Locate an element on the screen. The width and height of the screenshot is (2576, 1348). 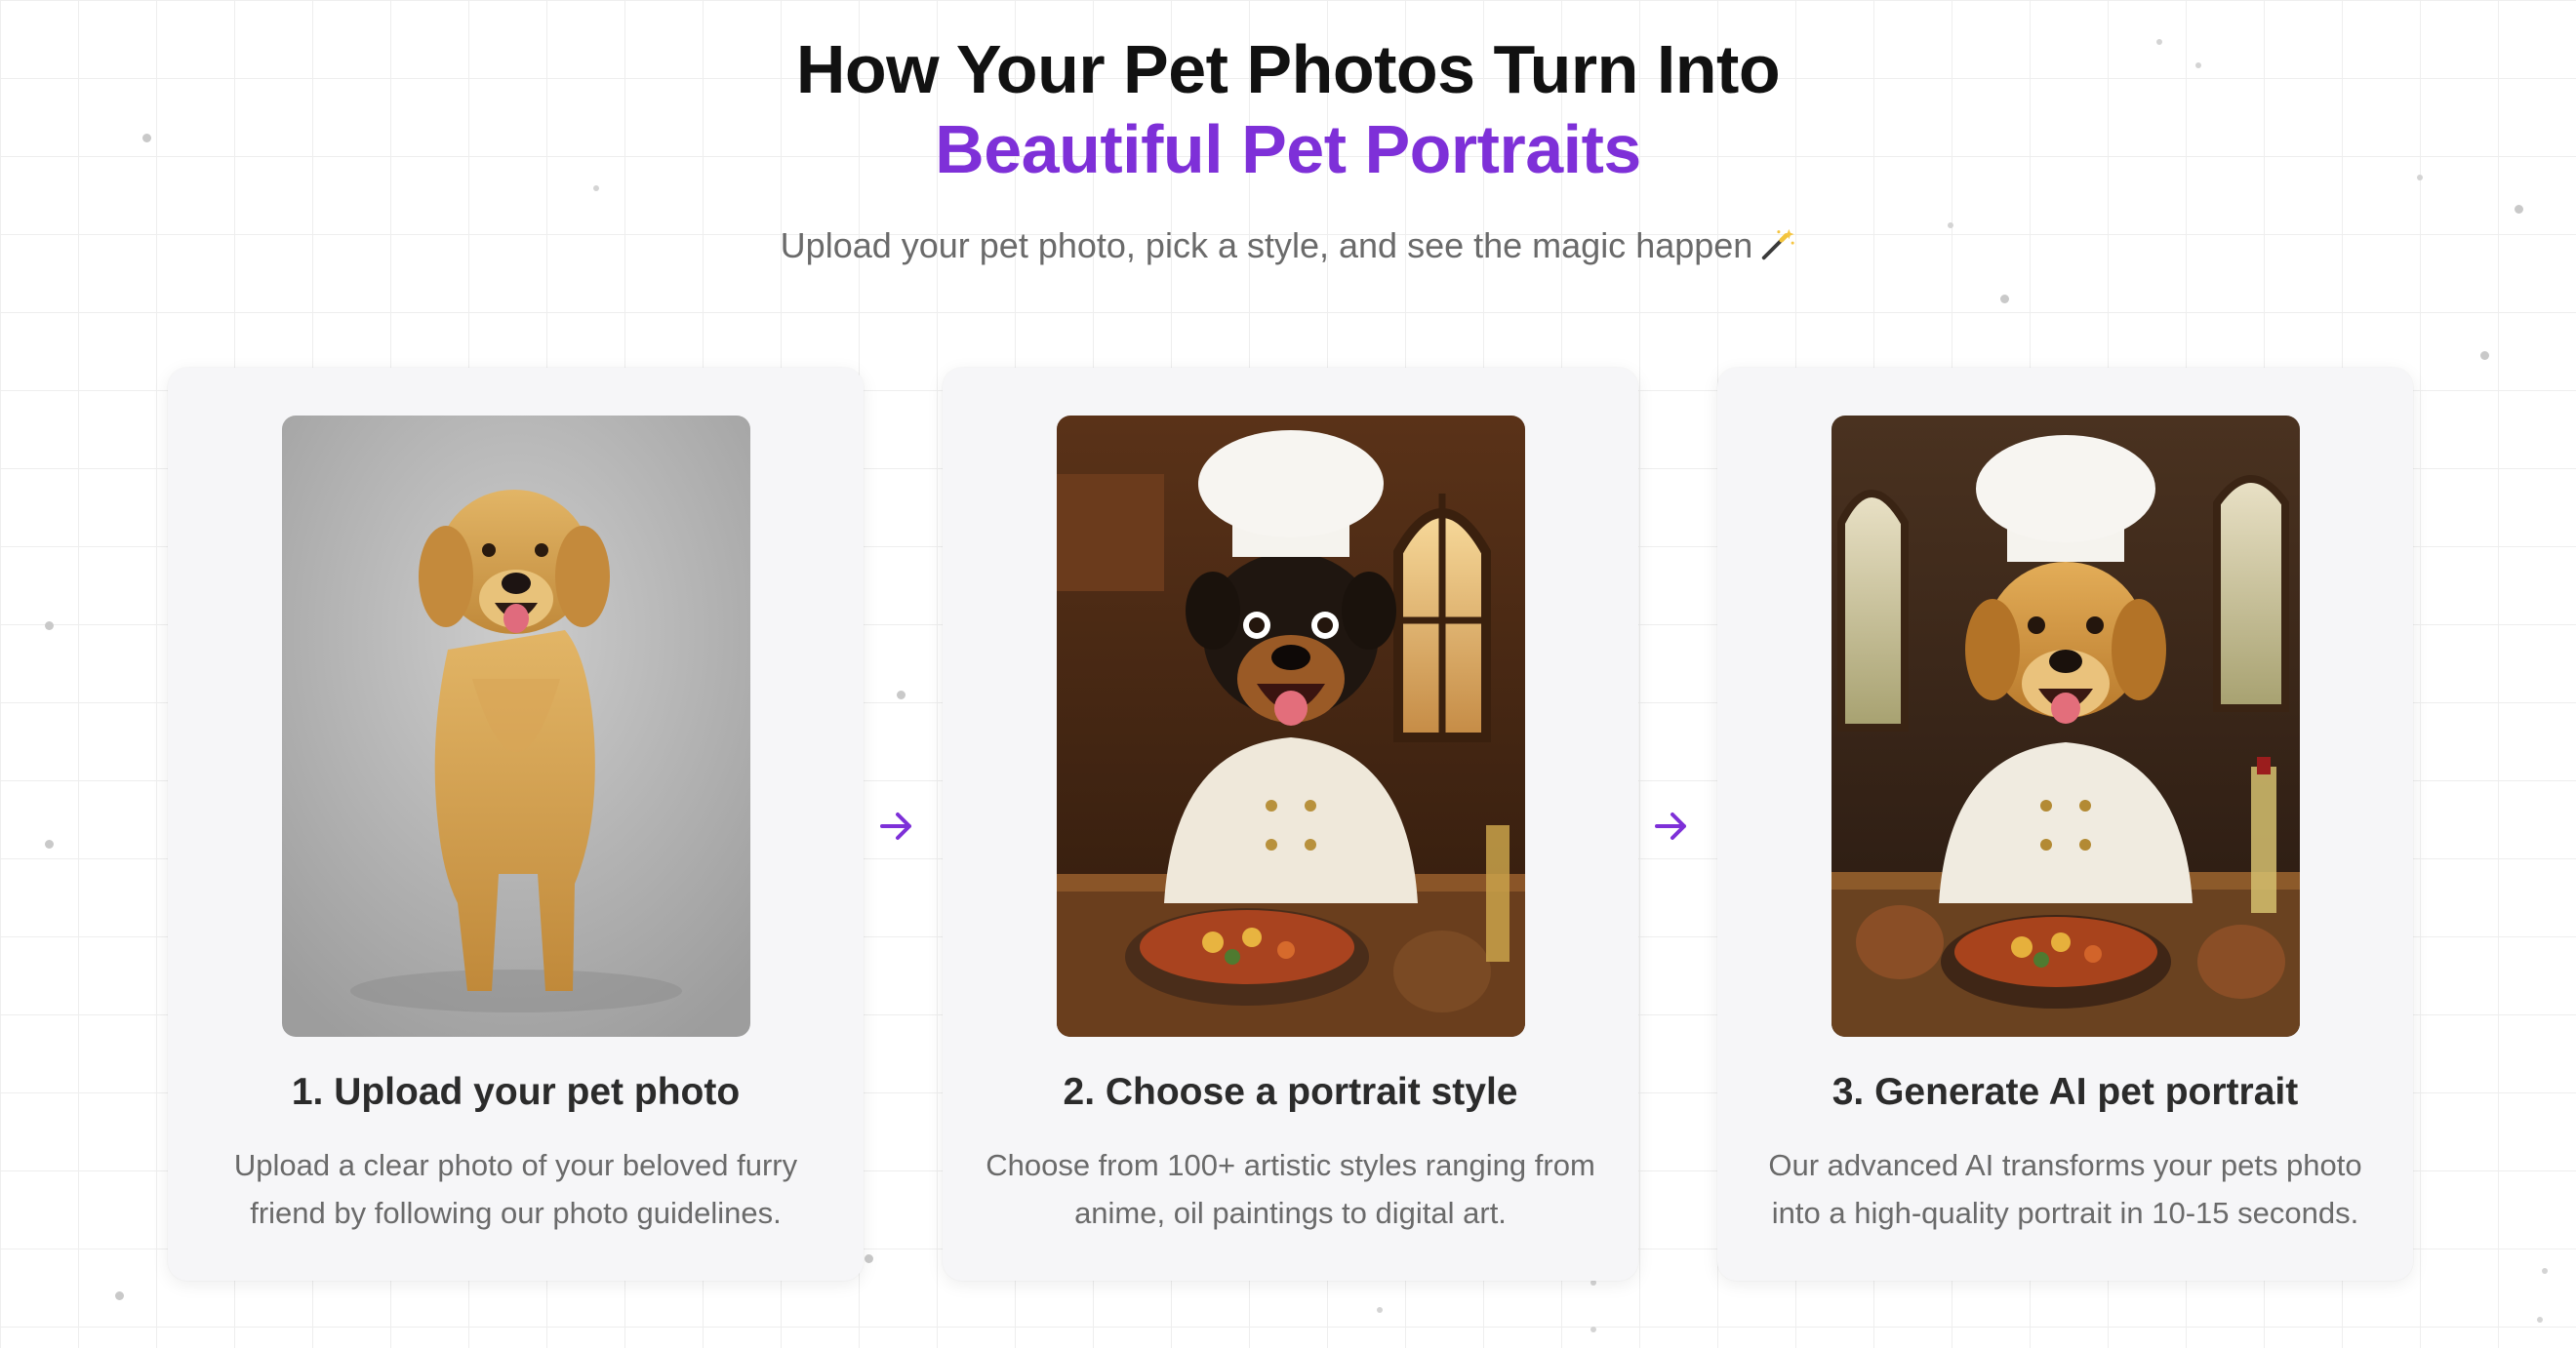
golden-retriever-chef-portrait is located at coordinates (2065, 726).